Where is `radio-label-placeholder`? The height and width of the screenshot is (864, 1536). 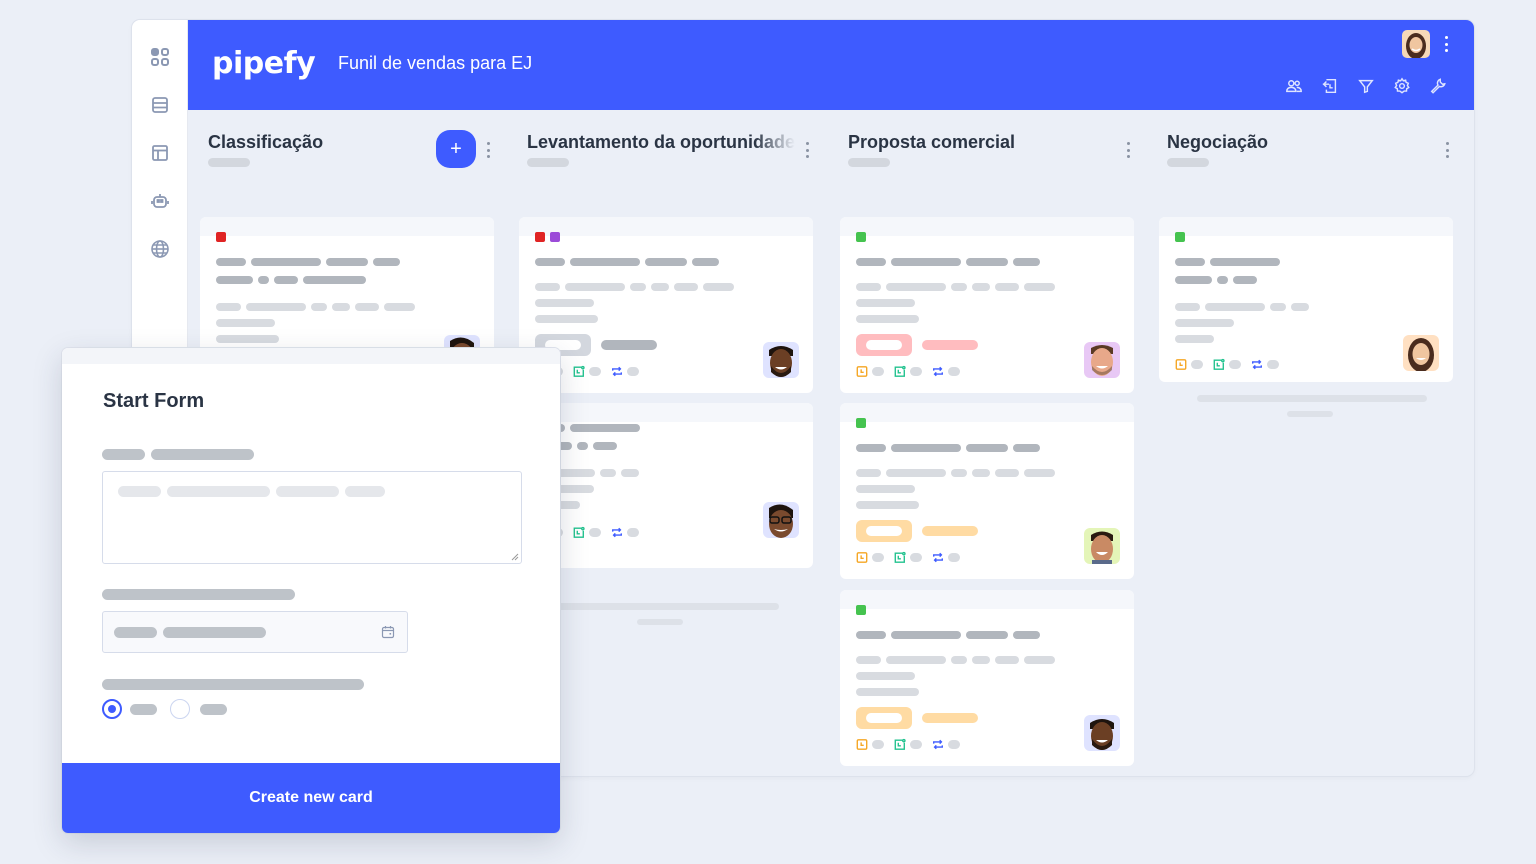
radio-label-placeholder is located at coordinates (143, 709).